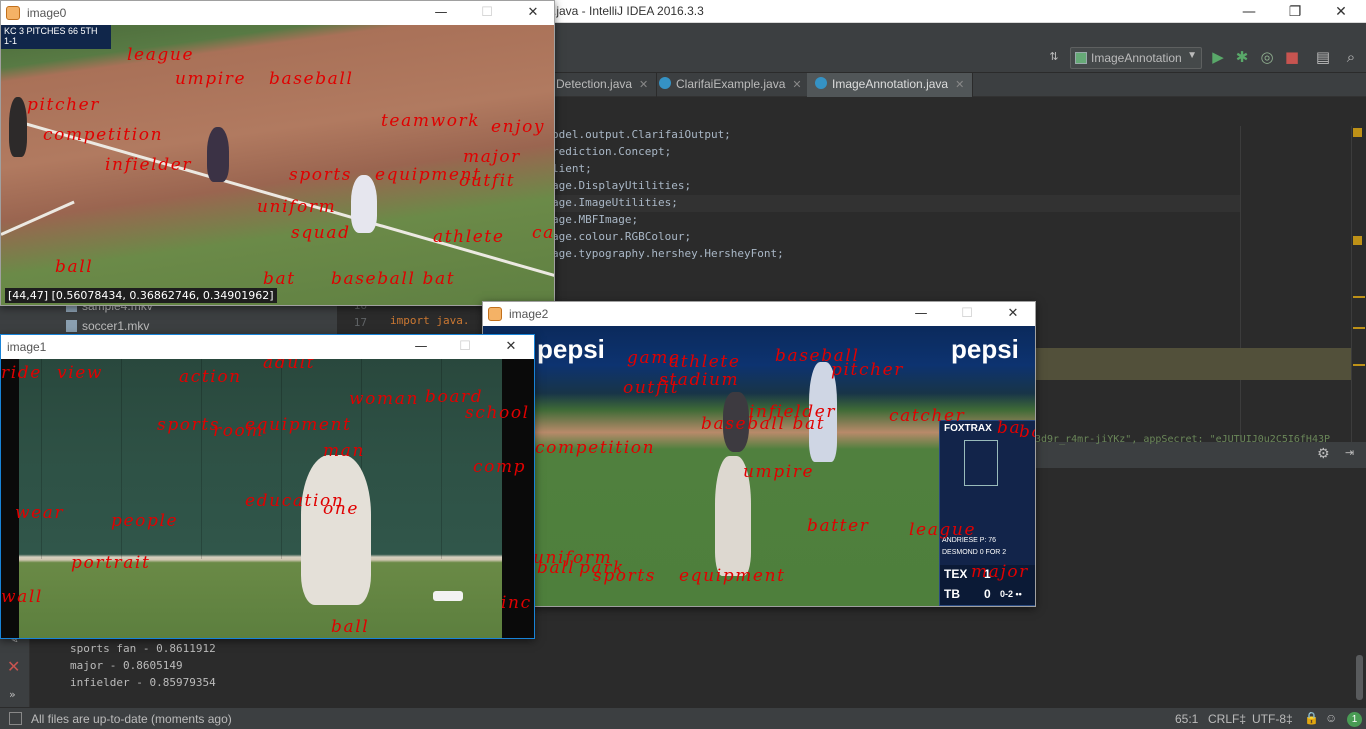 This screenshot has height=729, width=1366. Describe the element at coordinates (1136, 58) in the screenshot. I see `run-config-dropdown: ImageAnnotation ▼` at that location.